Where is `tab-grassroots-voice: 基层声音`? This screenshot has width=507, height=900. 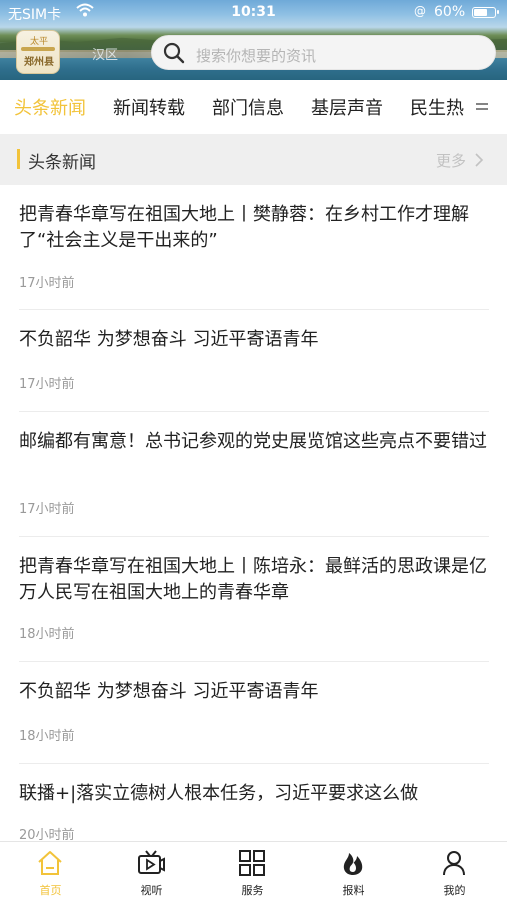 tab-grassroots-voice: 基层声音 is located at coordinates (347, 107).